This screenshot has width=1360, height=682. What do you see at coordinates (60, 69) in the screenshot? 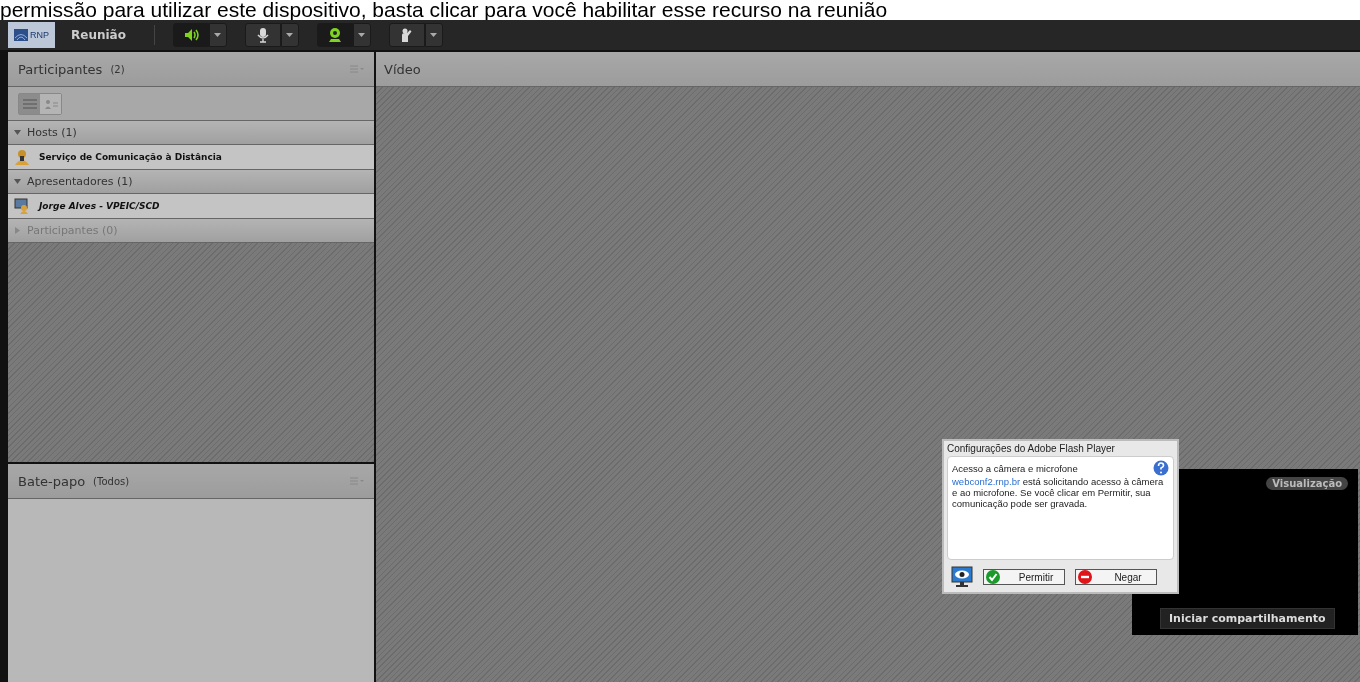
I see `pod-title: Participantes` at bounding box center [60, 69].